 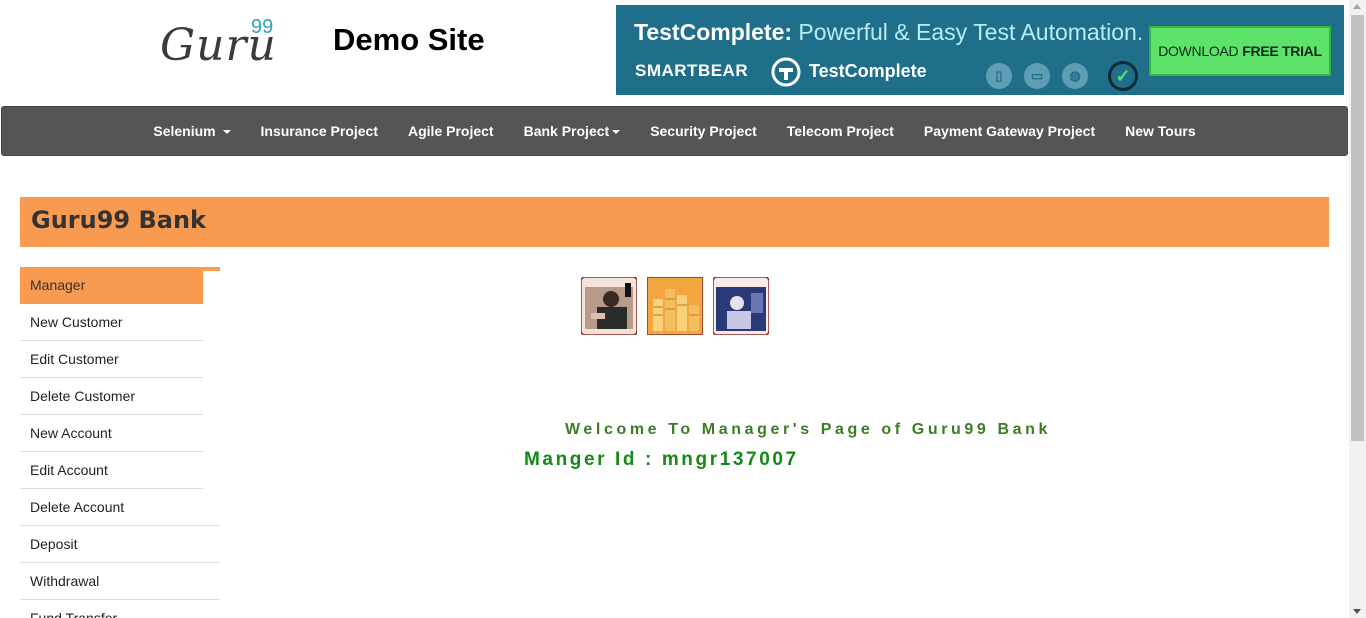 What do you see at coordinates (713, 32) in the screenshot?
I see `ad-headline-bold: TestComplete:` at bounding box center [713, 32].